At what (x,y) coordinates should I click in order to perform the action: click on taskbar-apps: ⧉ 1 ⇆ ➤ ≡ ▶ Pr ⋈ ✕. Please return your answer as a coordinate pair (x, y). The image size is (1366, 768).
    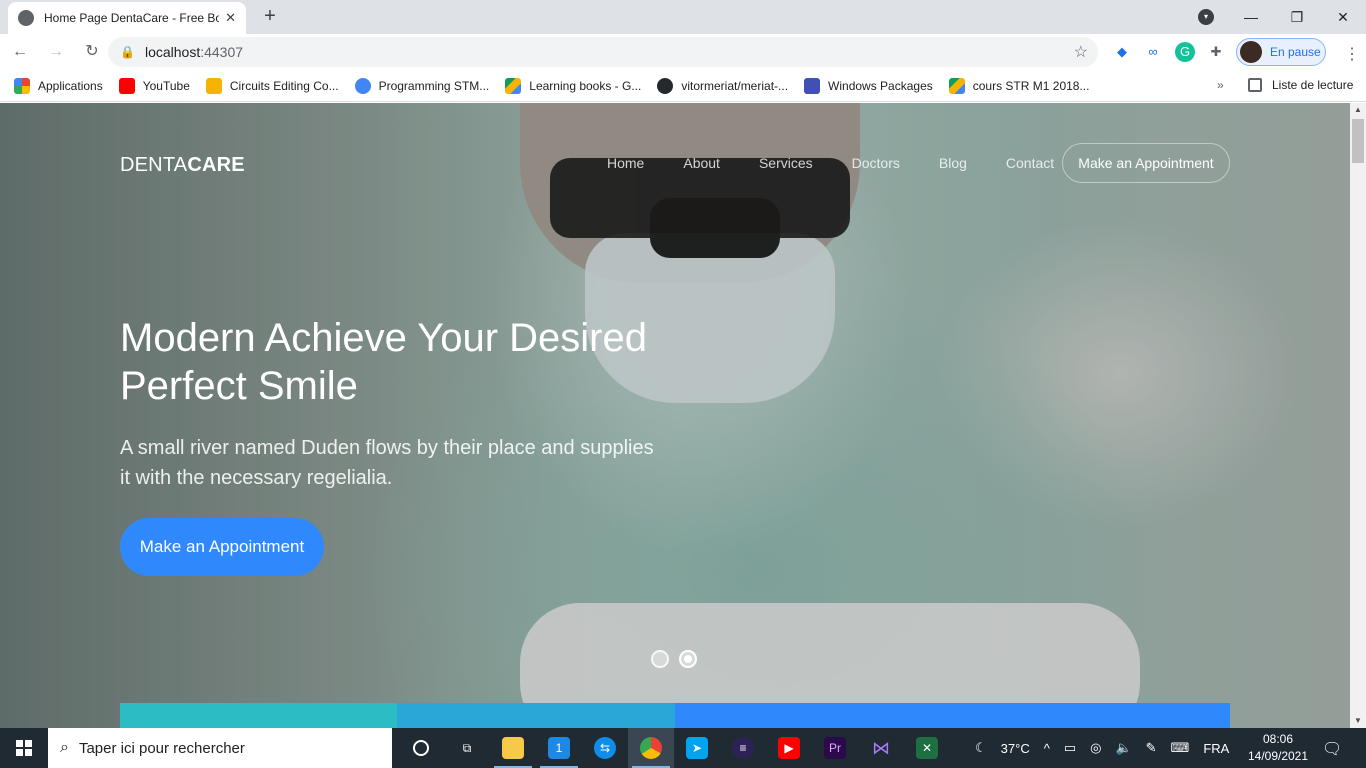
    Looking at the image, I should click on (674, 748).